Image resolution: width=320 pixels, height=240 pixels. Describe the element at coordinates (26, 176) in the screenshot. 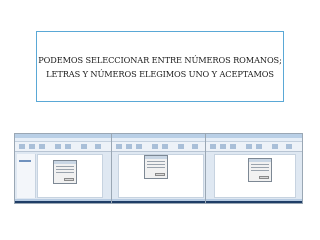

I see `navigation-panel` at that location.